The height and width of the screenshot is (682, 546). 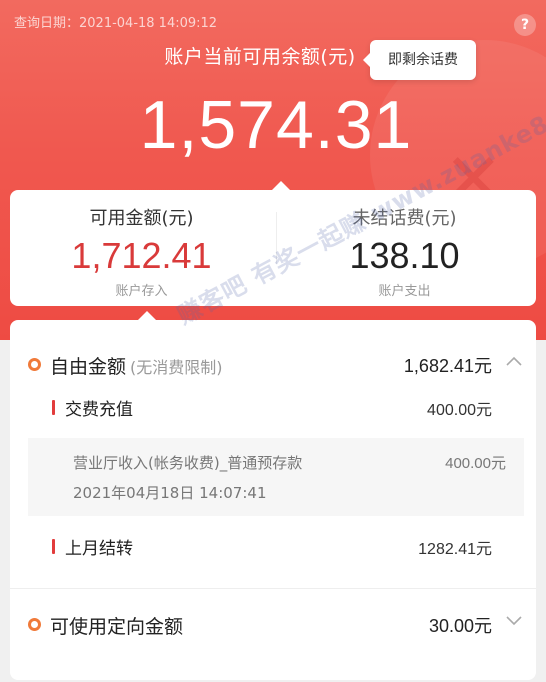 What do you see at coordinates (176, 367) in the screenshot?
I see `free-amount-note: (无消费限制)` at bounding box center [176, 367].